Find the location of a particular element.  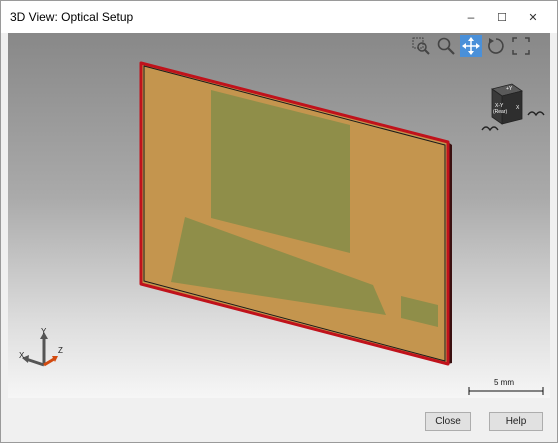

rotate-icon is located at coordinates (496, 46).